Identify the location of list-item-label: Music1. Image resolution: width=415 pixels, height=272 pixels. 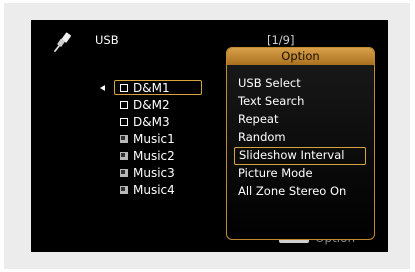
(154, 139).